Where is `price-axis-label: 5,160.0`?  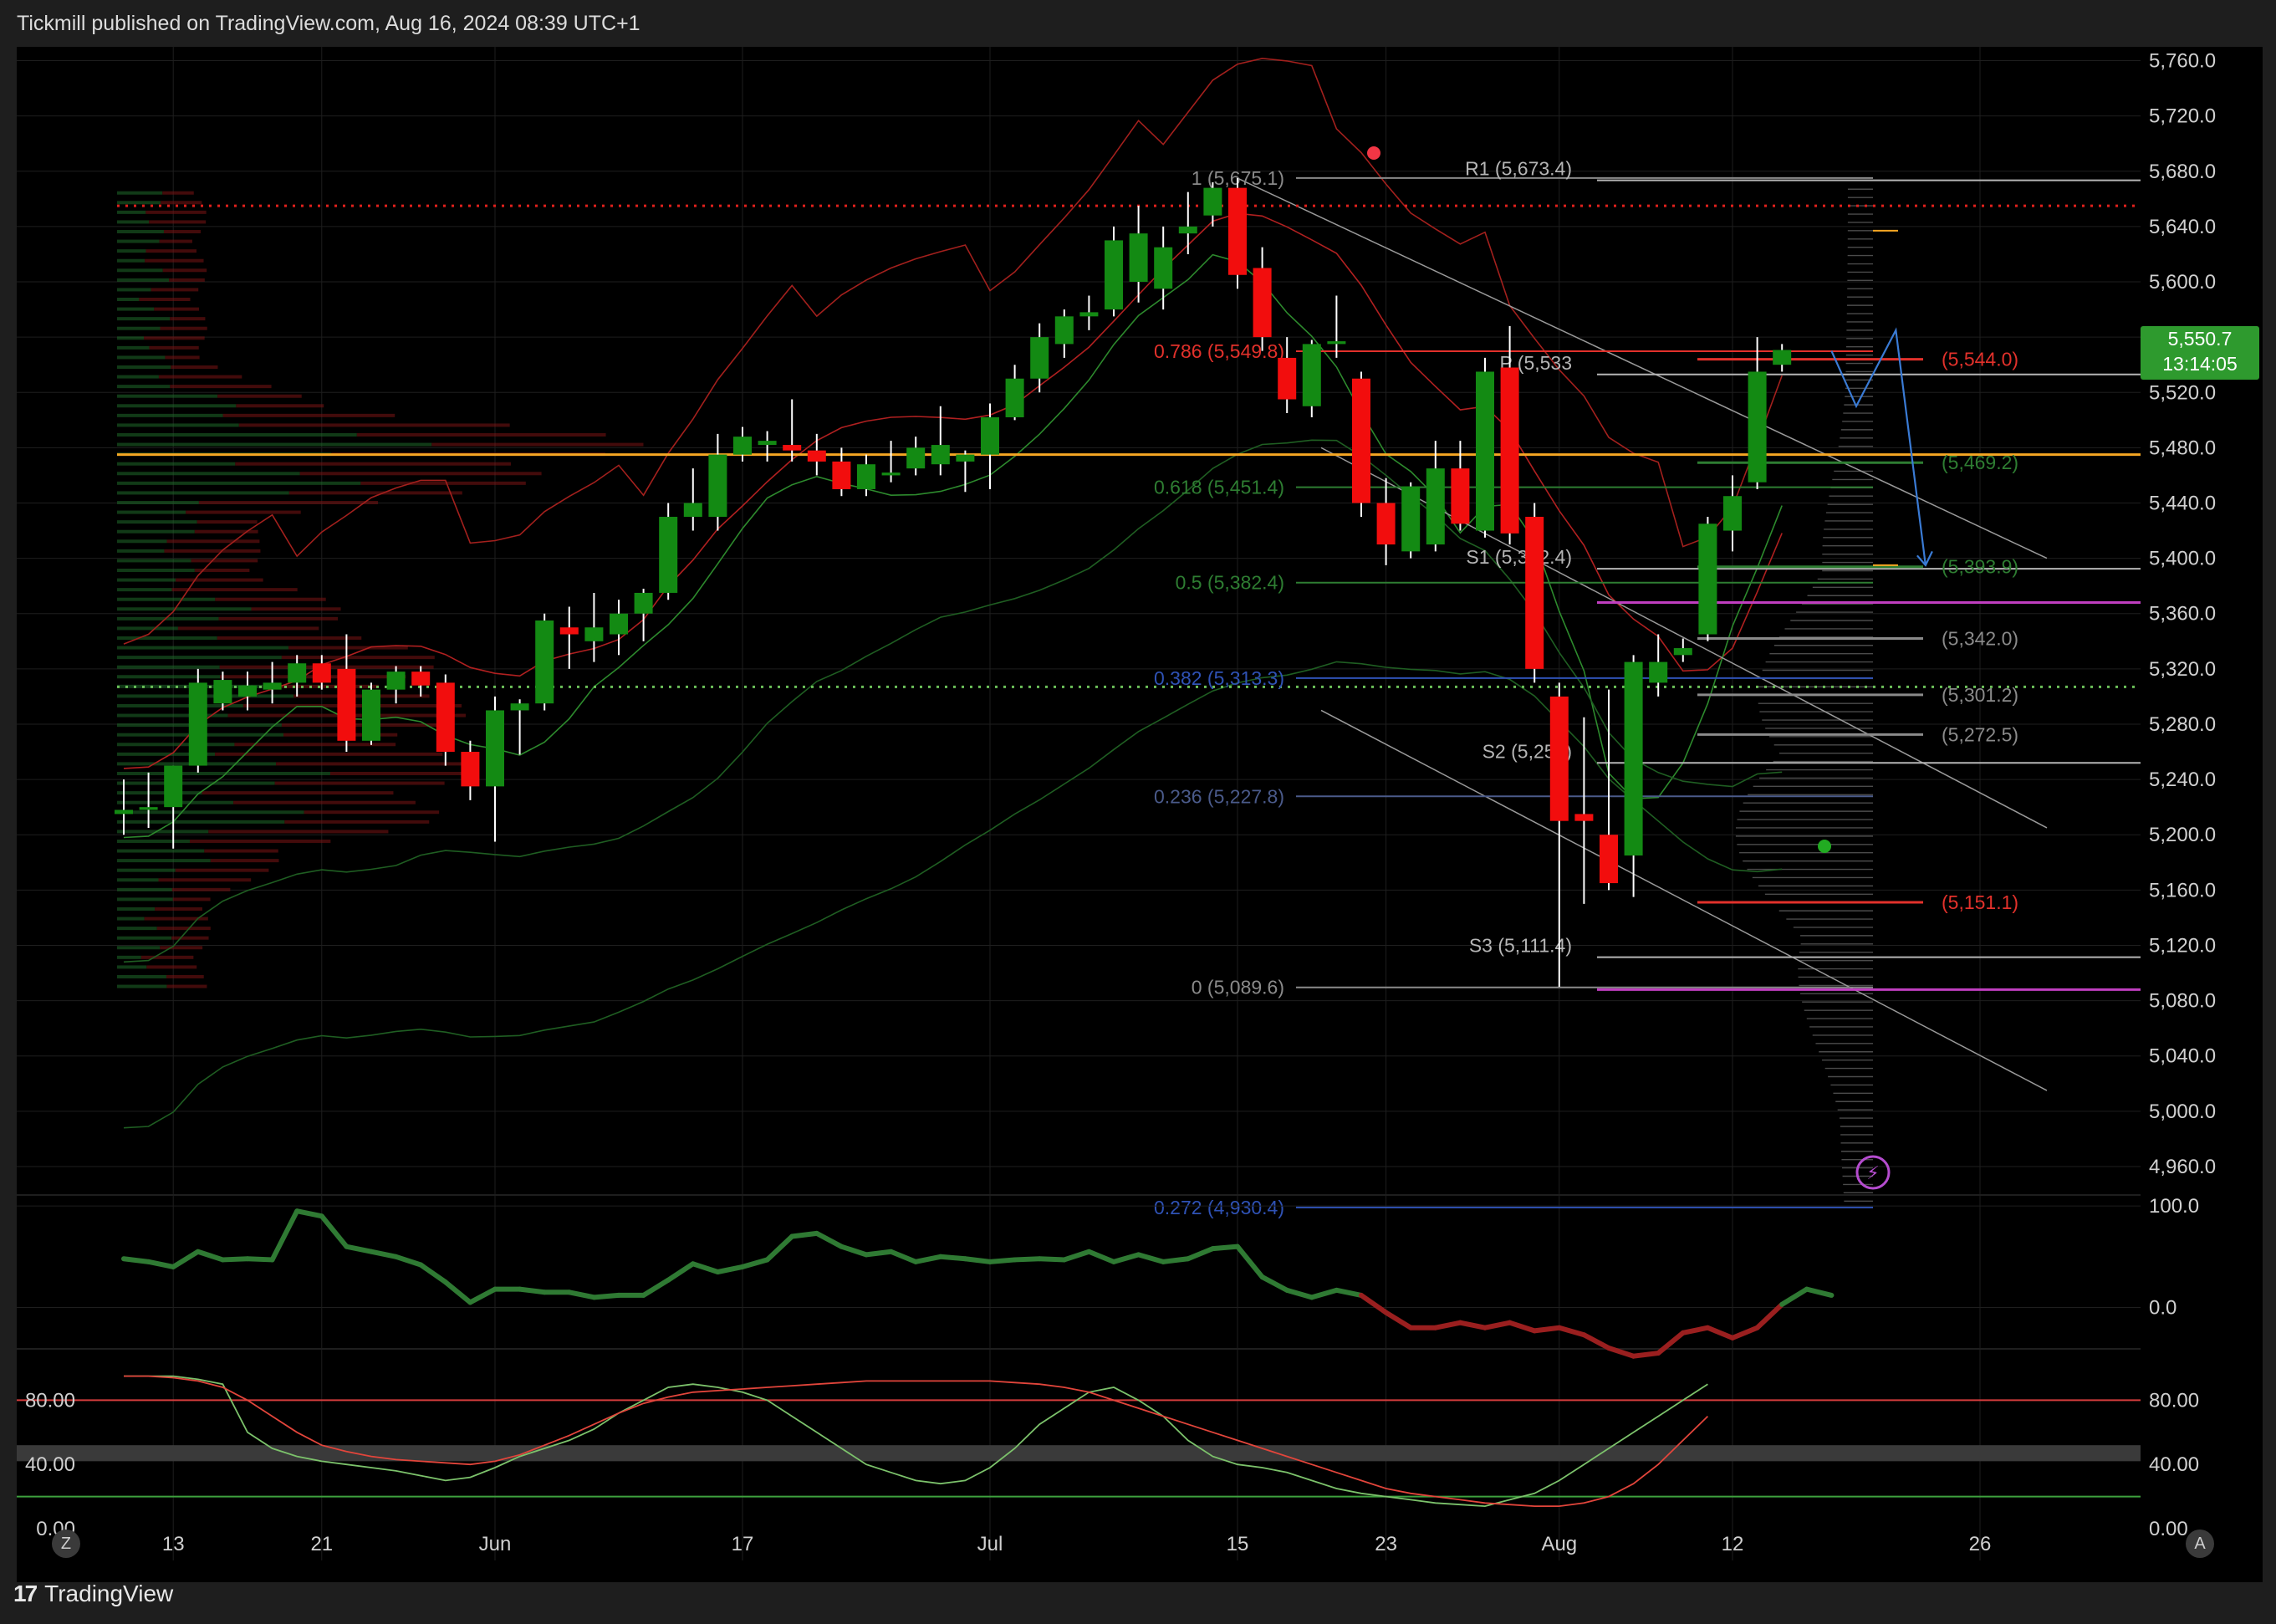 price-axis-label: 5,160.0 is located at coordinates (2182, 890).